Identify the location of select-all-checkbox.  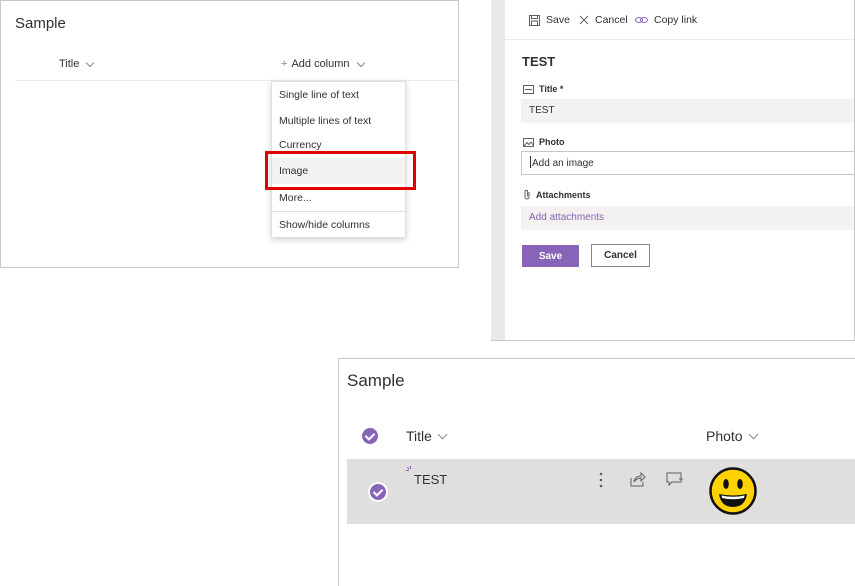
(370, 436).